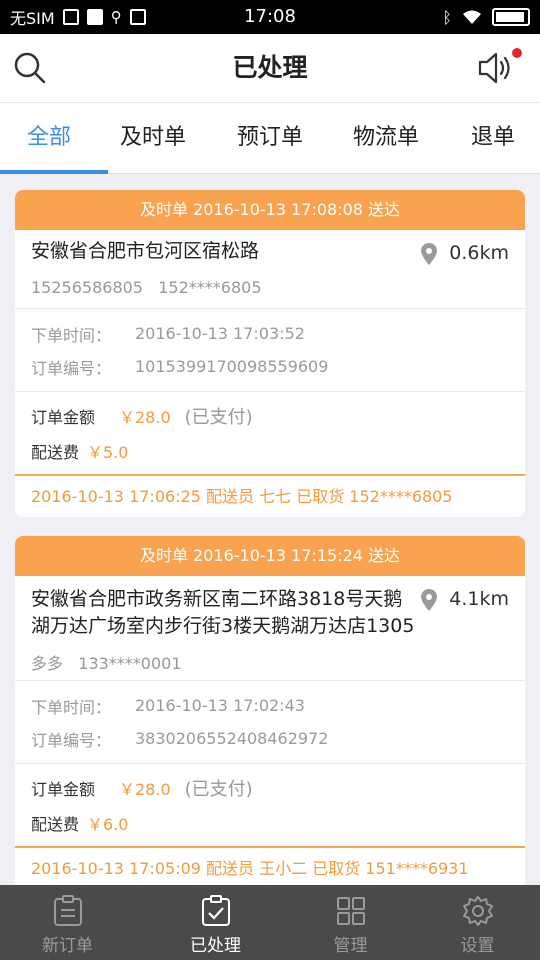 The height and width of the screenshot is (960, 540). I want to click on tab-logistics: 物流单, so click(386, 139).